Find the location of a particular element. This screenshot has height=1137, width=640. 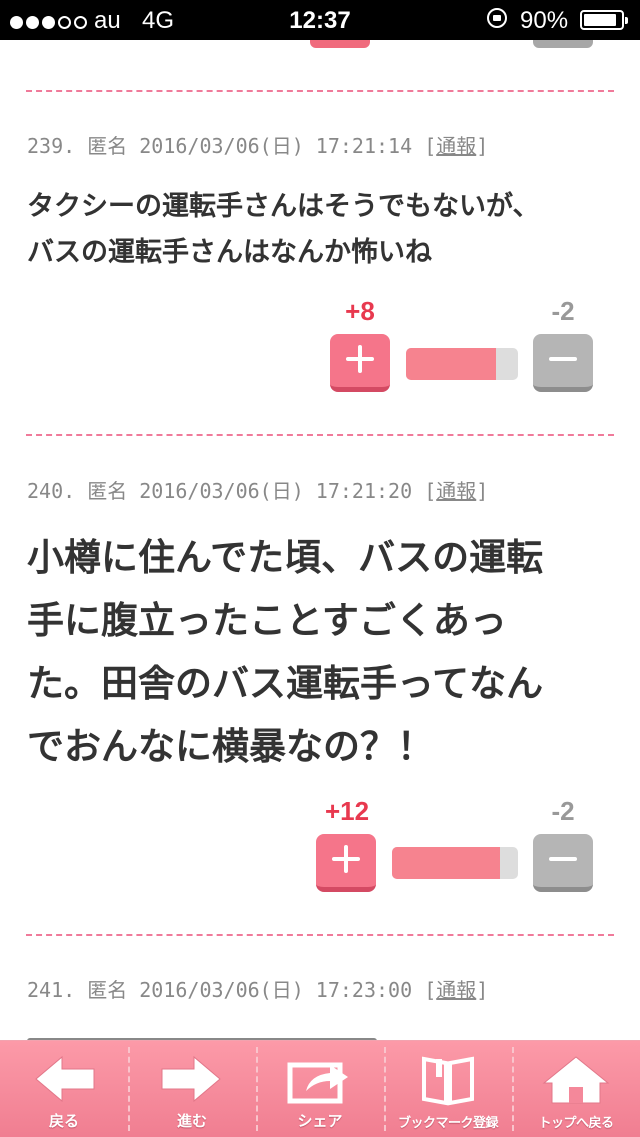

comment-number: 241. is located at coordinates (51, 990).